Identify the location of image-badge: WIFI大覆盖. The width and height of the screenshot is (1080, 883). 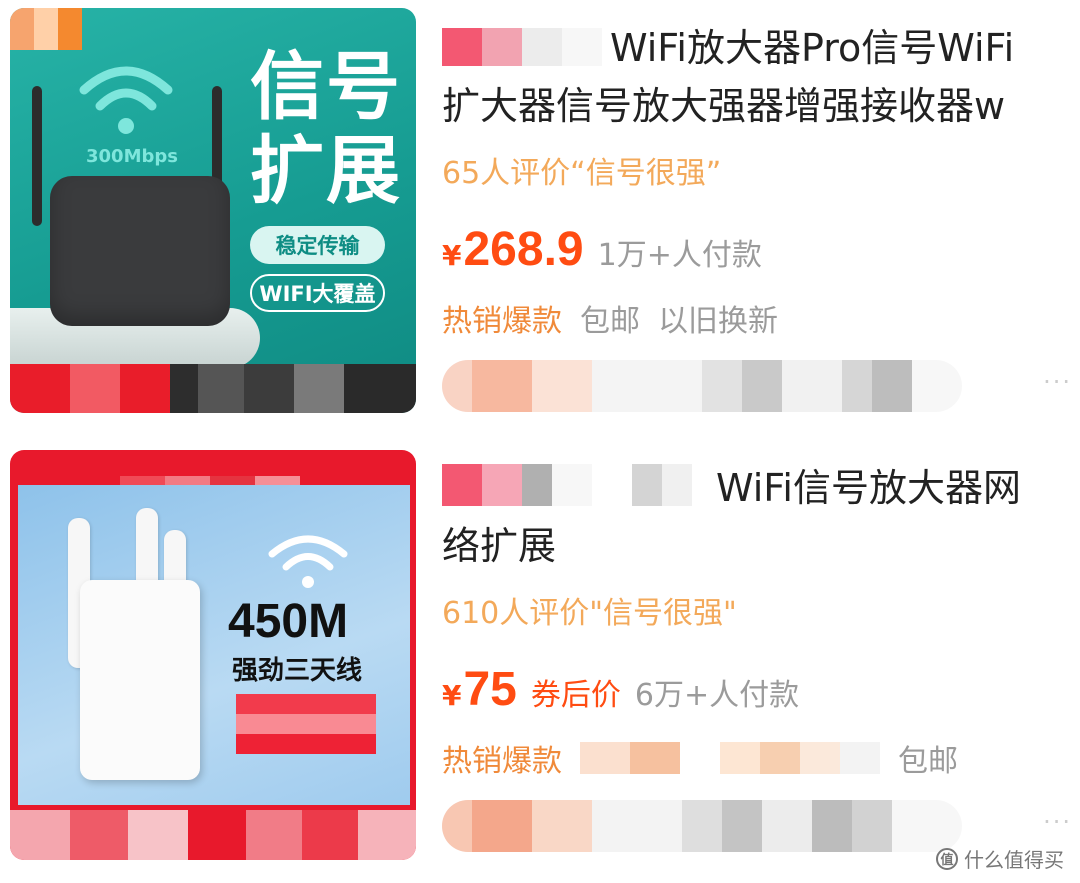
(317, 293).